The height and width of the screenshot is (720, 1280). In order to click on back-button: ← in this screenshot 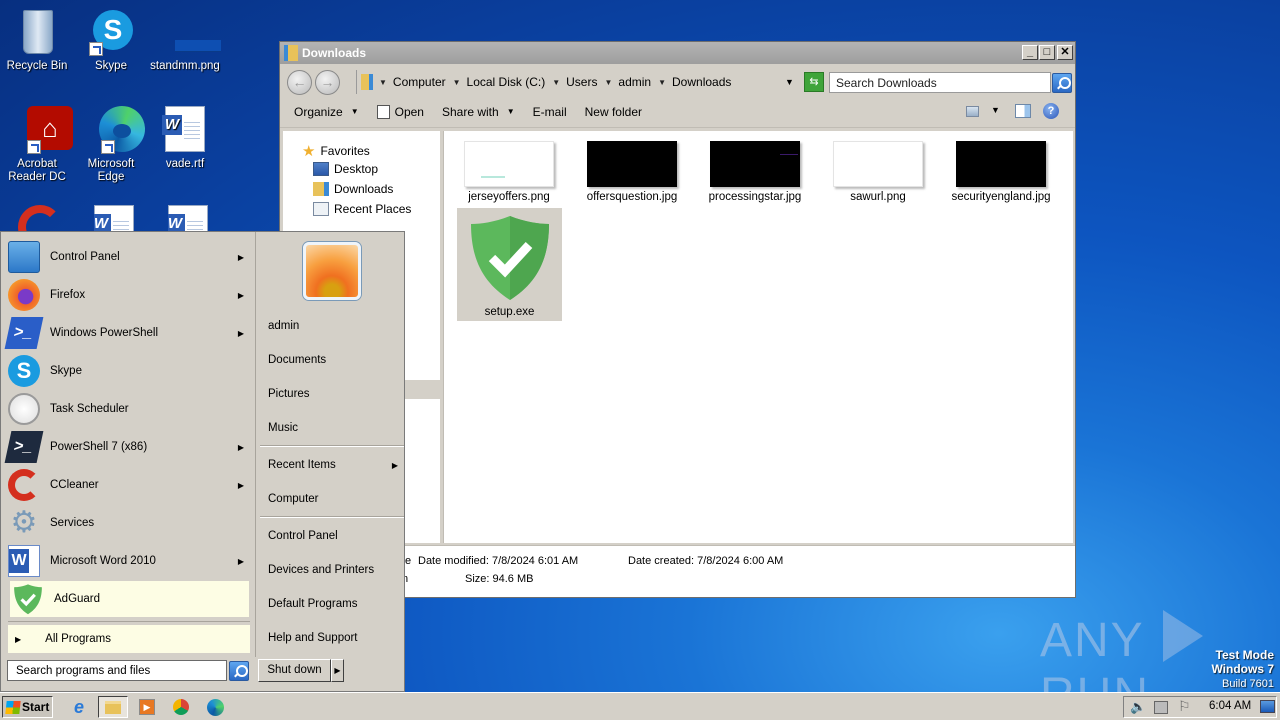, I will do `click(299, 82)`.